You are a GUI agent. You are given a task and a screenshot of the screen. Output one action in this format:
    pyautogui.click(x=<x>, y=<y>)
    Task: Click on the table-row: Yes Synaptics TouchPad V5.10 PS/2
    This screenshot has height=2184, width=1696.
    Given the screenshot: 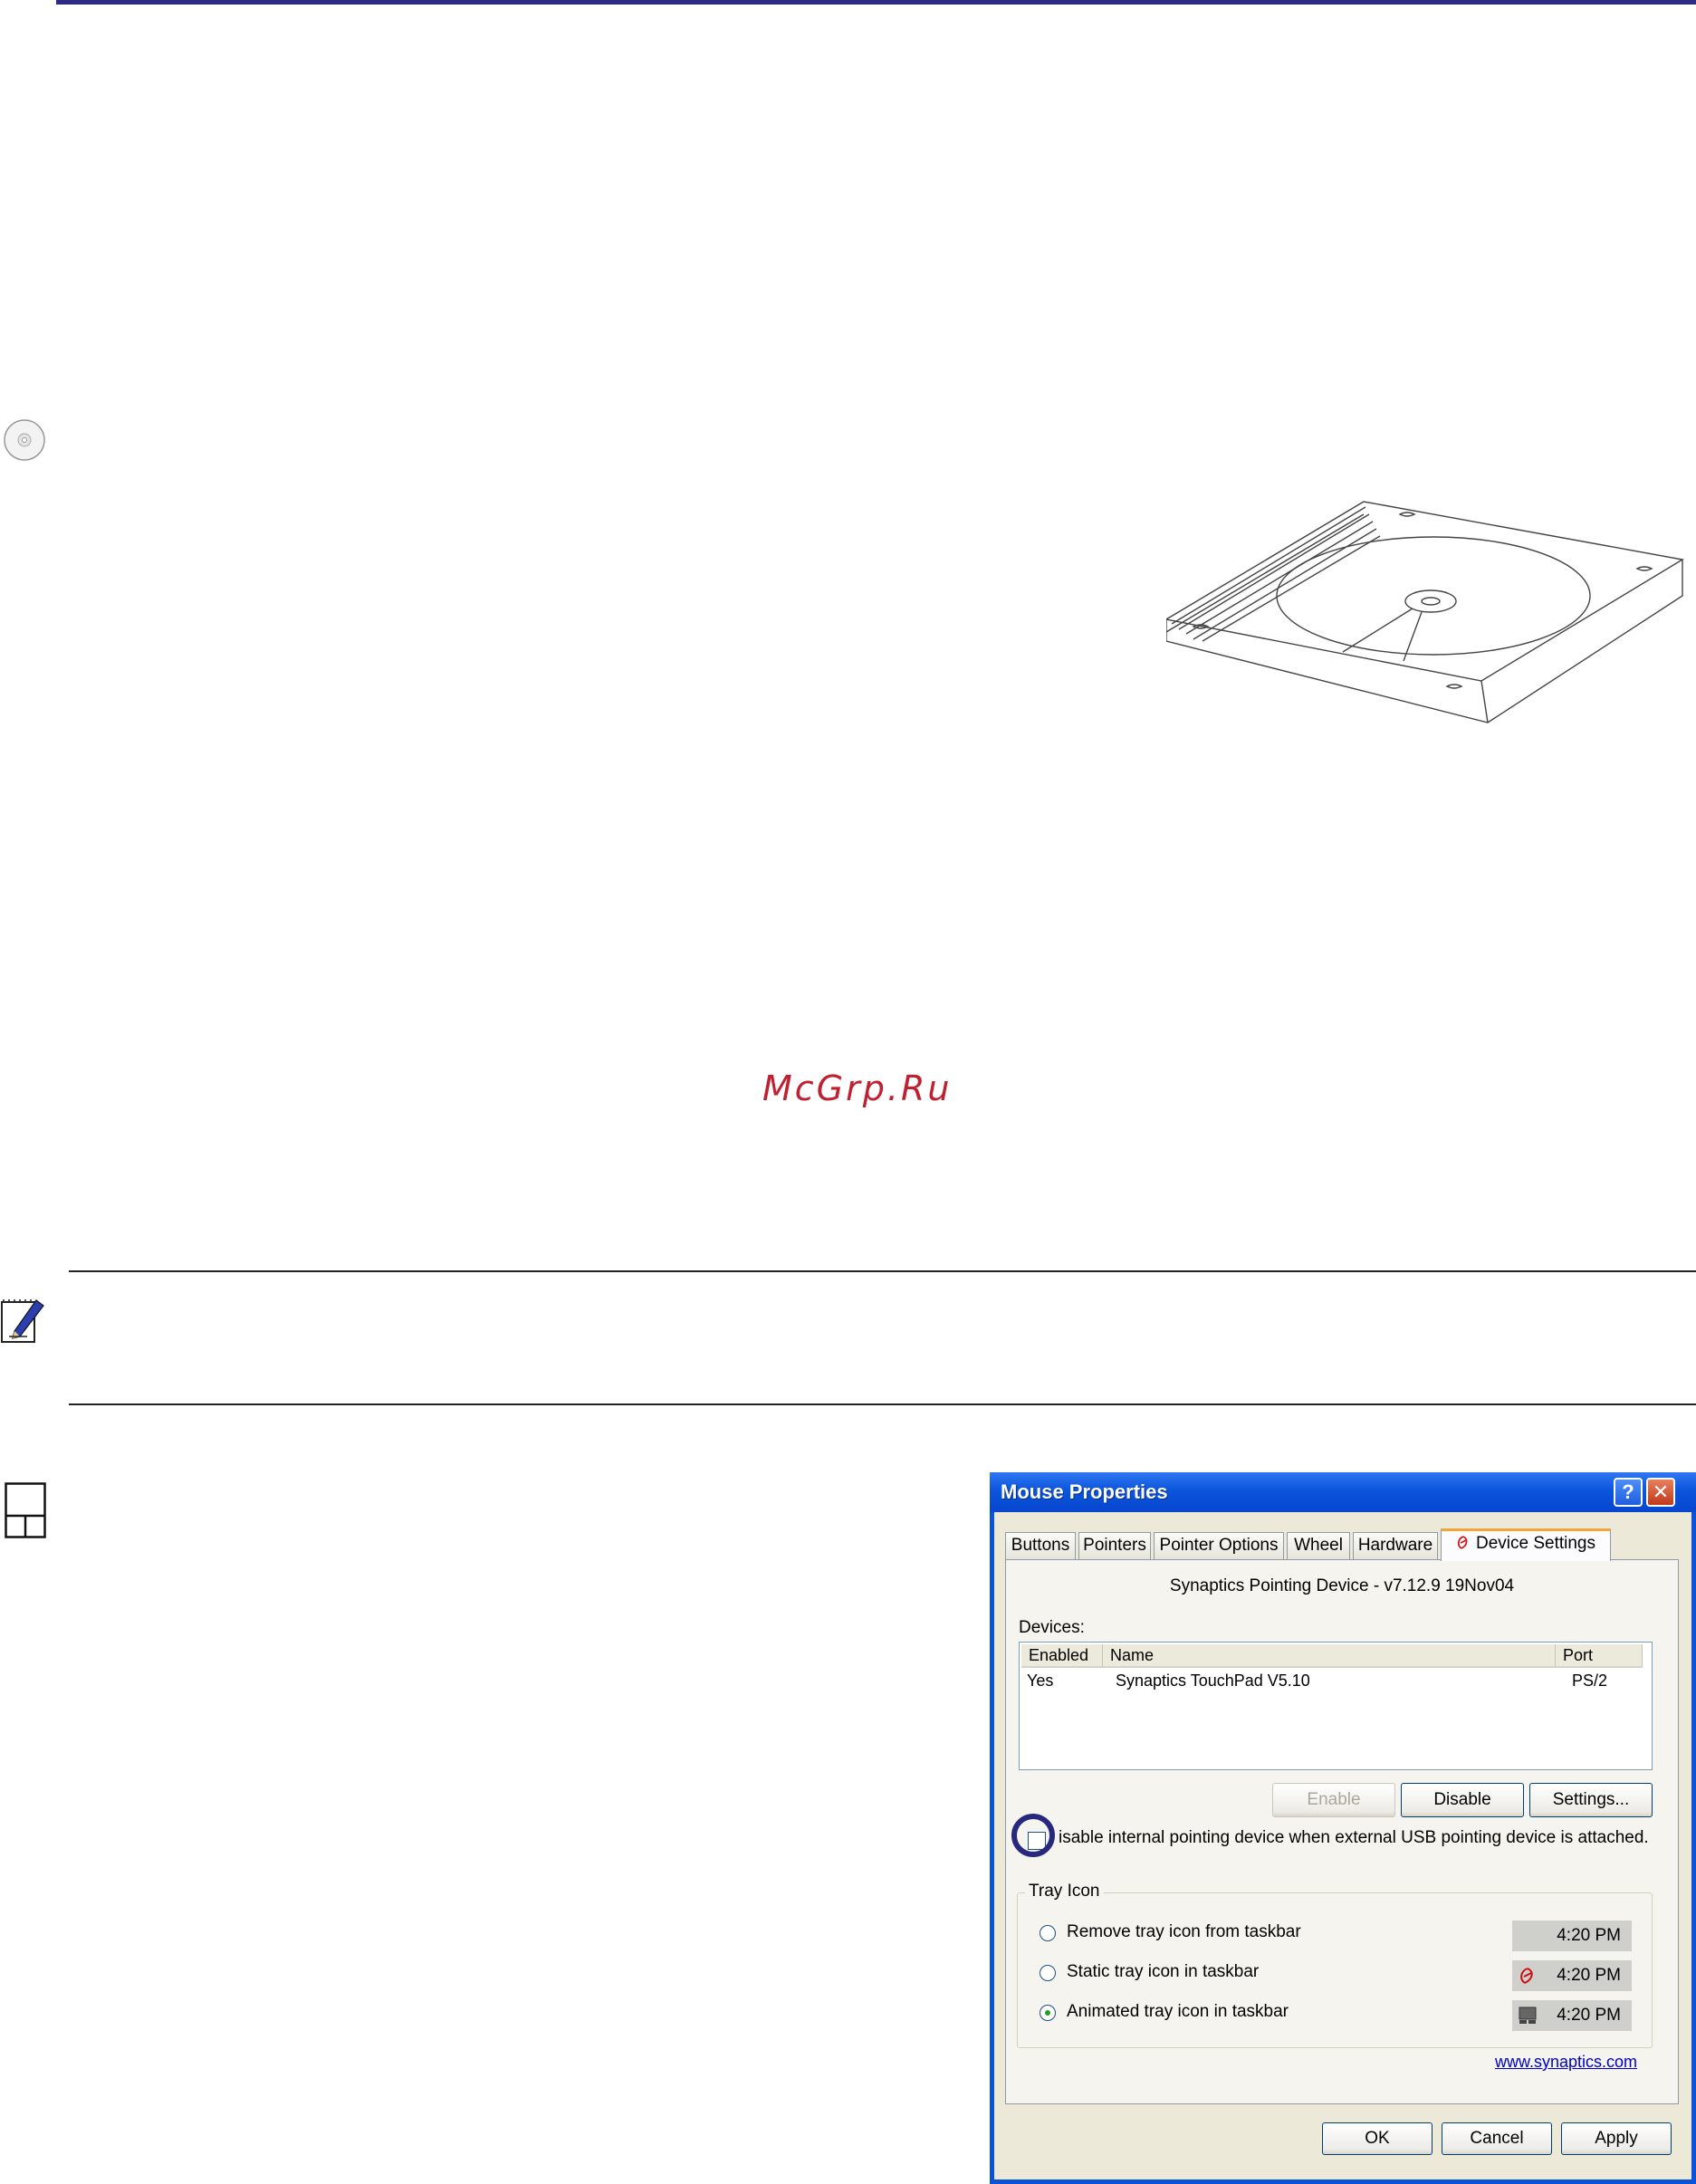 What is the action you would take?
    pyautogui.click(x=1335, y=1681)
    